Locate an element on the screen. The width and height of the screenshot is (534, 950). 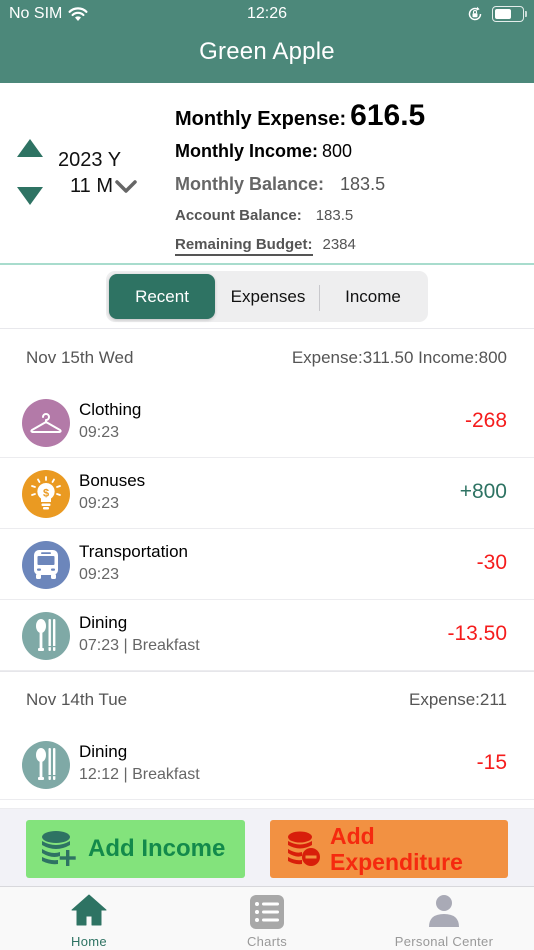
home-icon is located at coordinates (89, 910).